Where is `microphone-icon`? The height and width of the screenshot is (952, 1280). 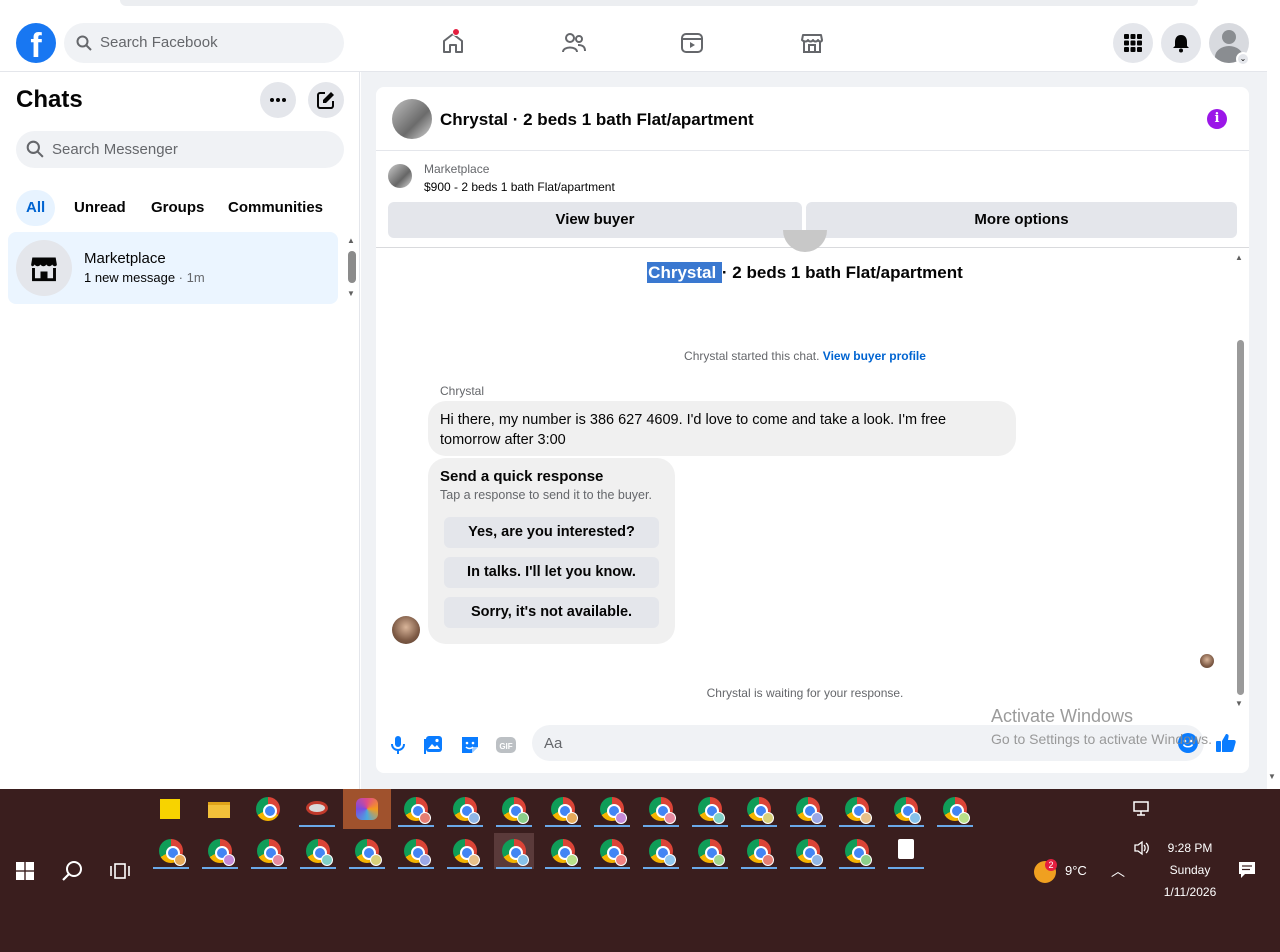
microphone-icon is located at coordinates (398, 745).